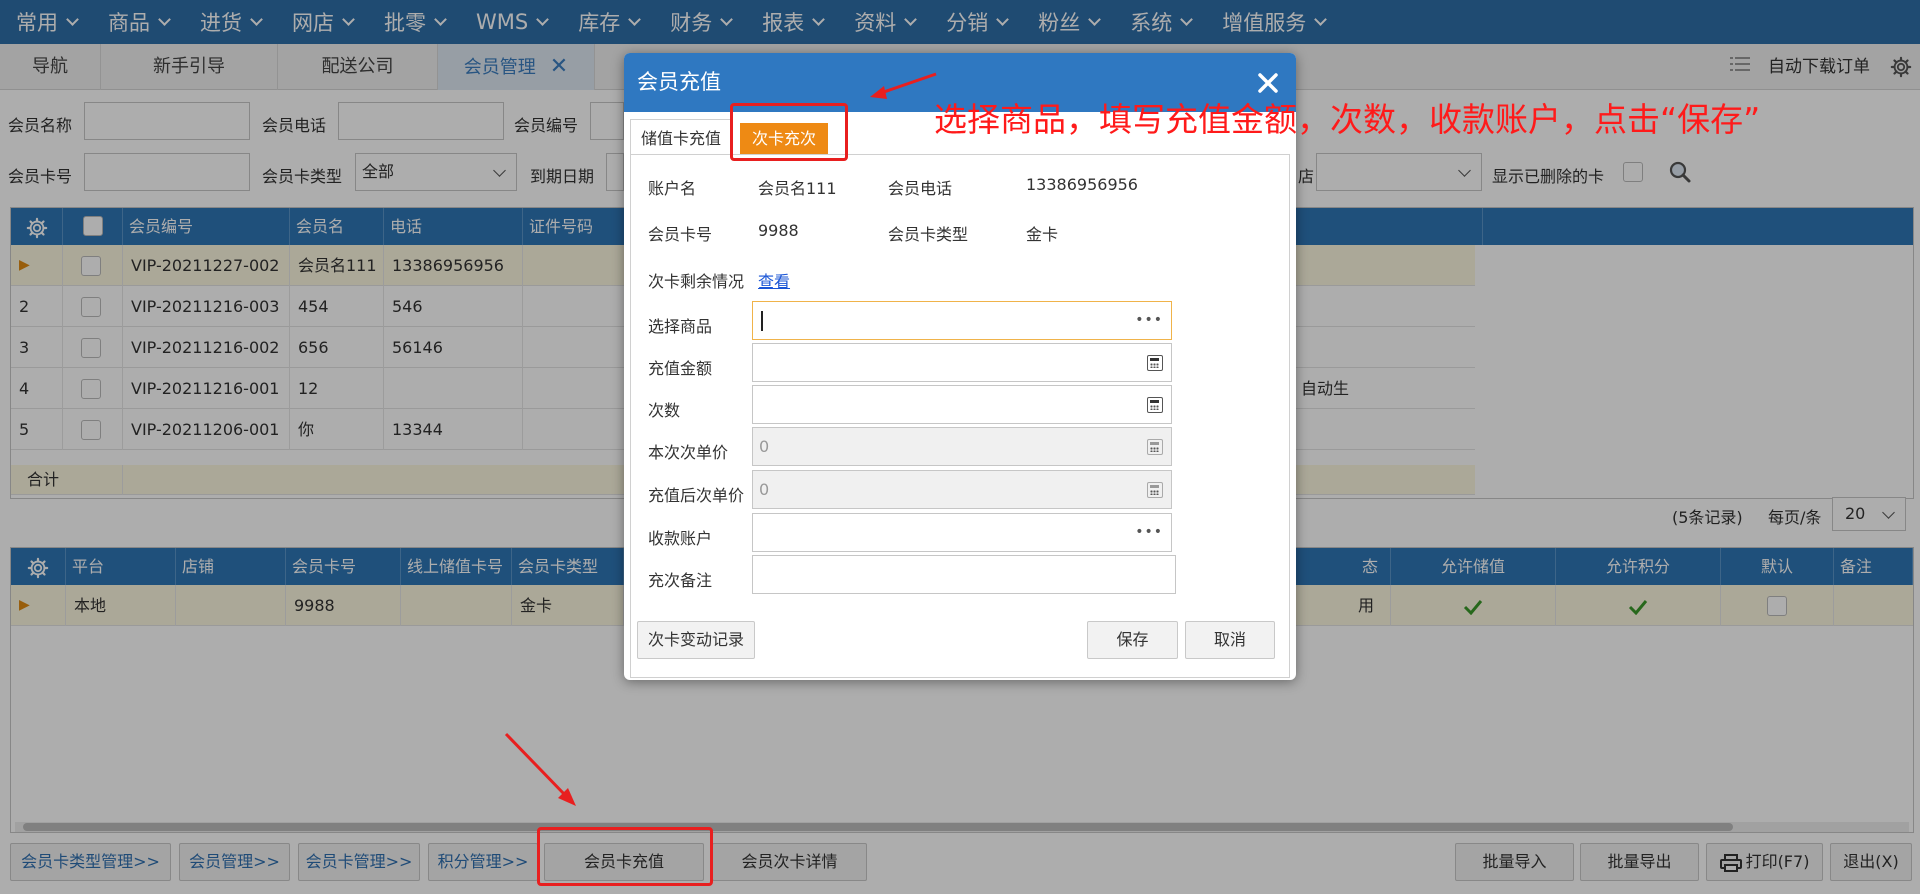 The image size is (1920, 894). What do you see at coordinates (1268, 83) in the screenshot?
I see `close-icon` at bounding box center [1268, 83].